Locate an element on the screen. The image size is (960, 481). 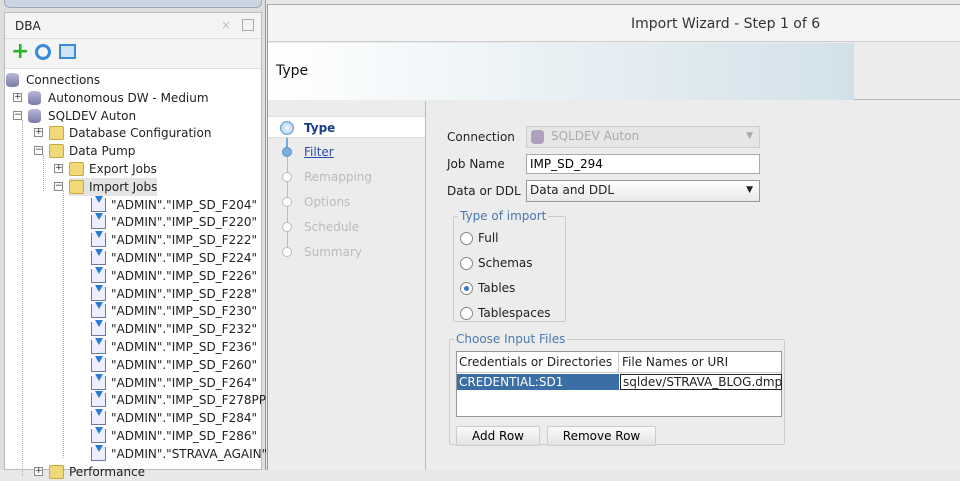
tree-item-label: "ADMIN"."IMP_SD_F264" is located at coordinates (184, 382).